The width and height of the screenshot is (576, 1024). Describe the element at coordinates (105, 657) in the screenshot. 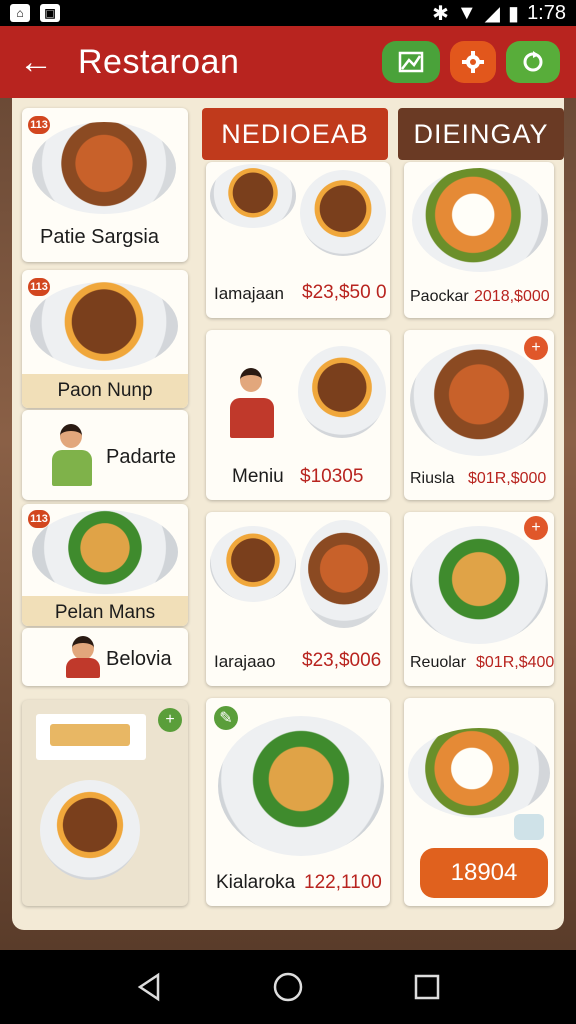

I see `menu-card-belovia: Belovia` at that location.